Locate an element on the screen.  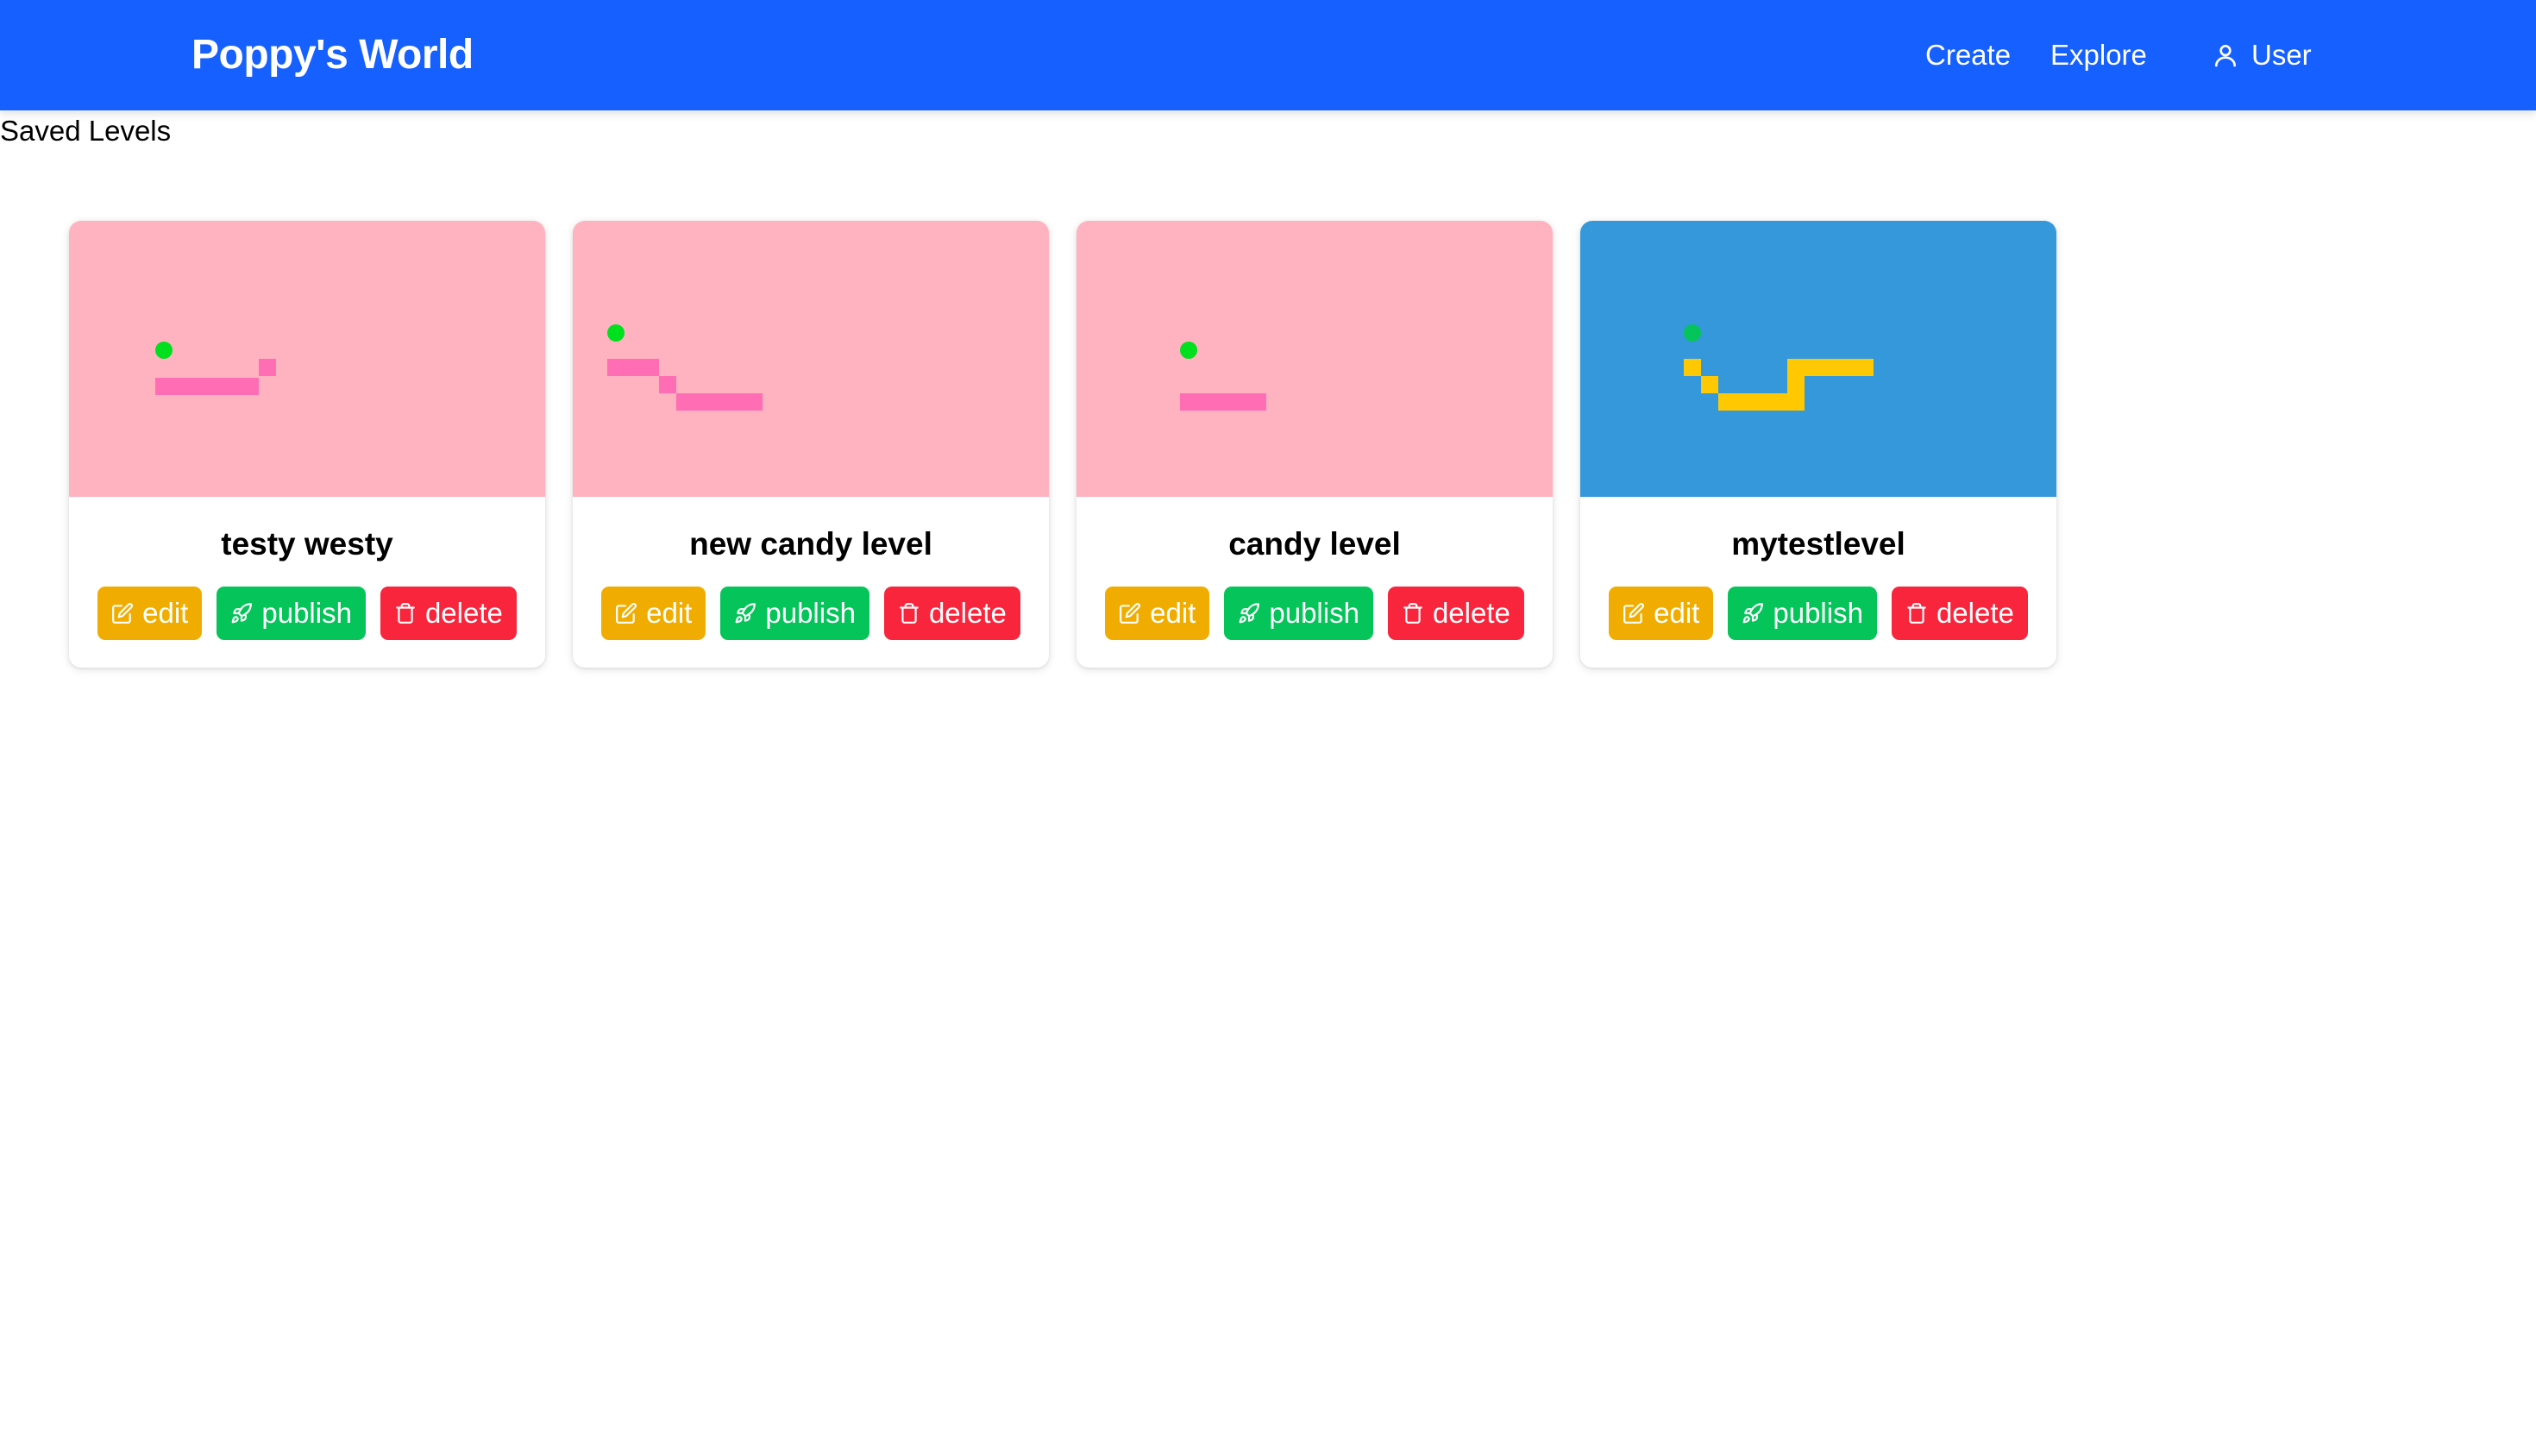
level-title: new candy level is located at coordinates (810, 544).